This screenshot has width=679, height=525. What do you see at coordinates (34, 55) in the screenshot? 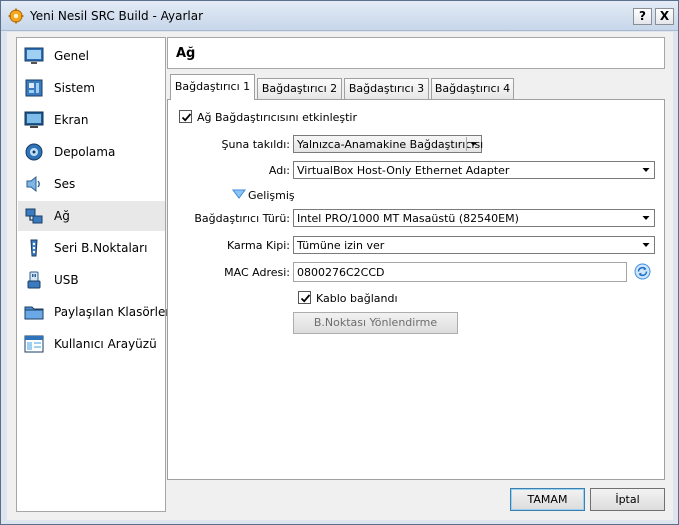
I see `monitor-icon` at bounding box center [34, 55].